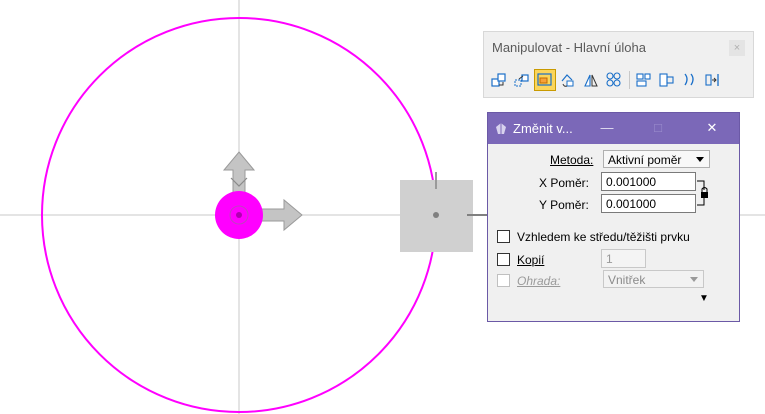  Describe the element at coordinates (436, 215) in the screenshot. I see `handle-point` at that location.